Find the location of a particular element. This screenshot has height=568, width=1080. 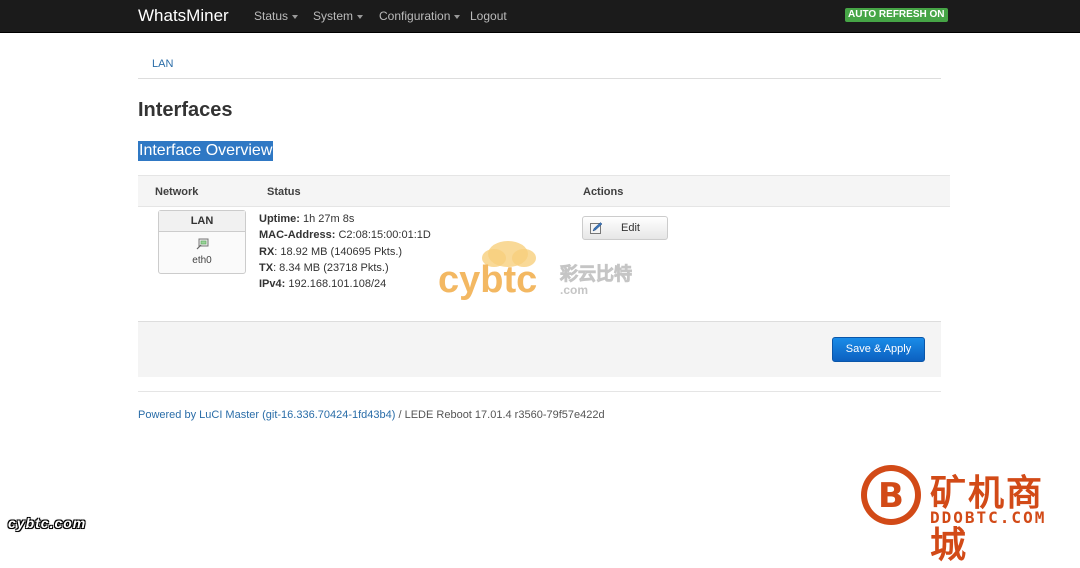

mac-label: MAC-Address: is located at coordinates (297, 235).